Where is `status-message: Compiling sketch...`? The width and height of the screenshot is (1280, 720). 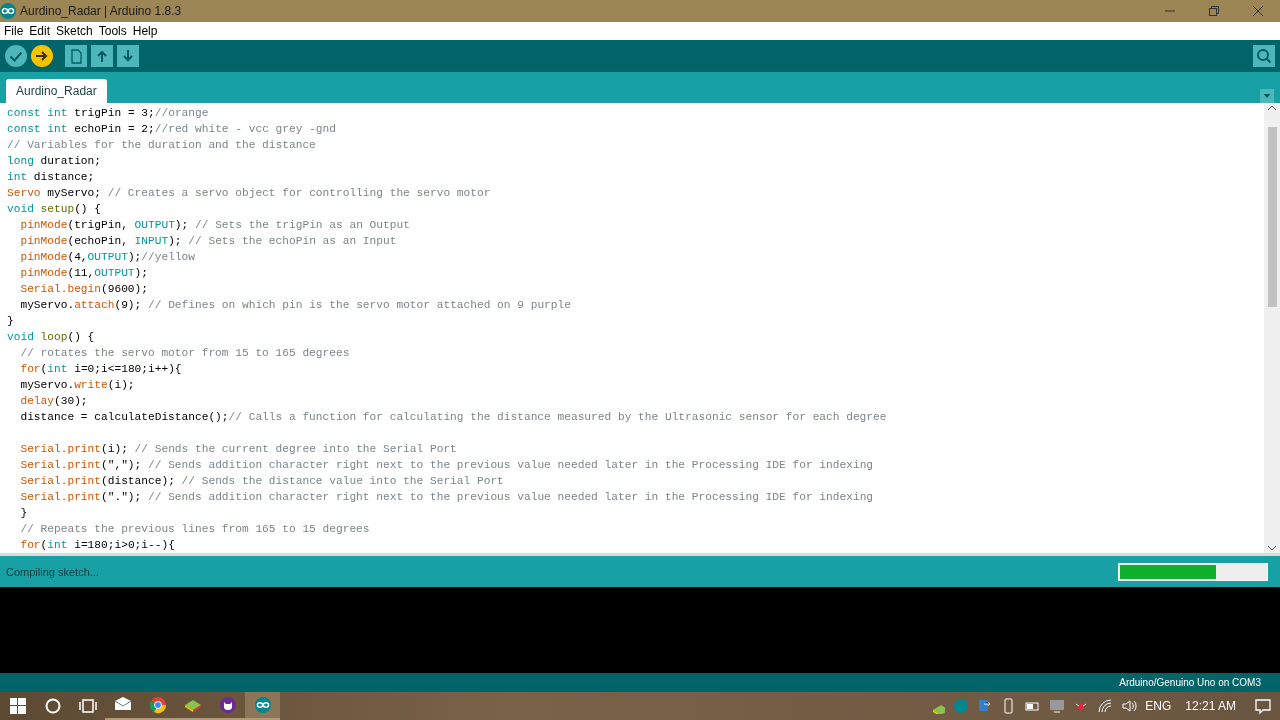 status-message: Compiling sketch... is located at coordinates (52, 571).